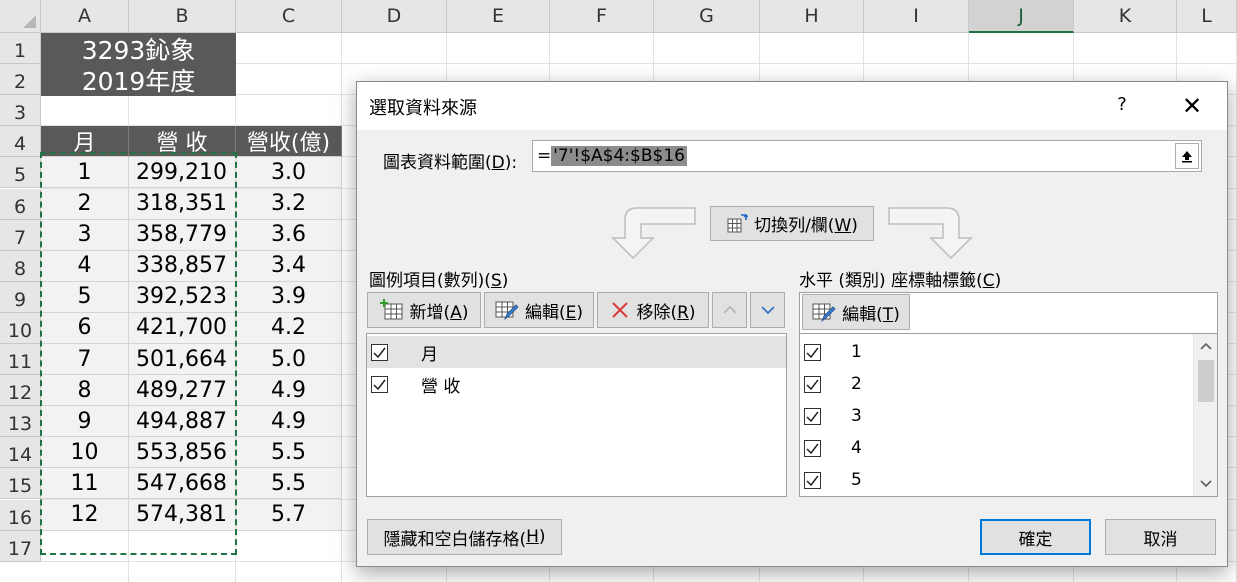 This screenshot has height=582, width=1237. What do you see at coordinates (182, 453) in the screenshot?
I see `table-cell: 553,856` at bounding box center [182, 453].